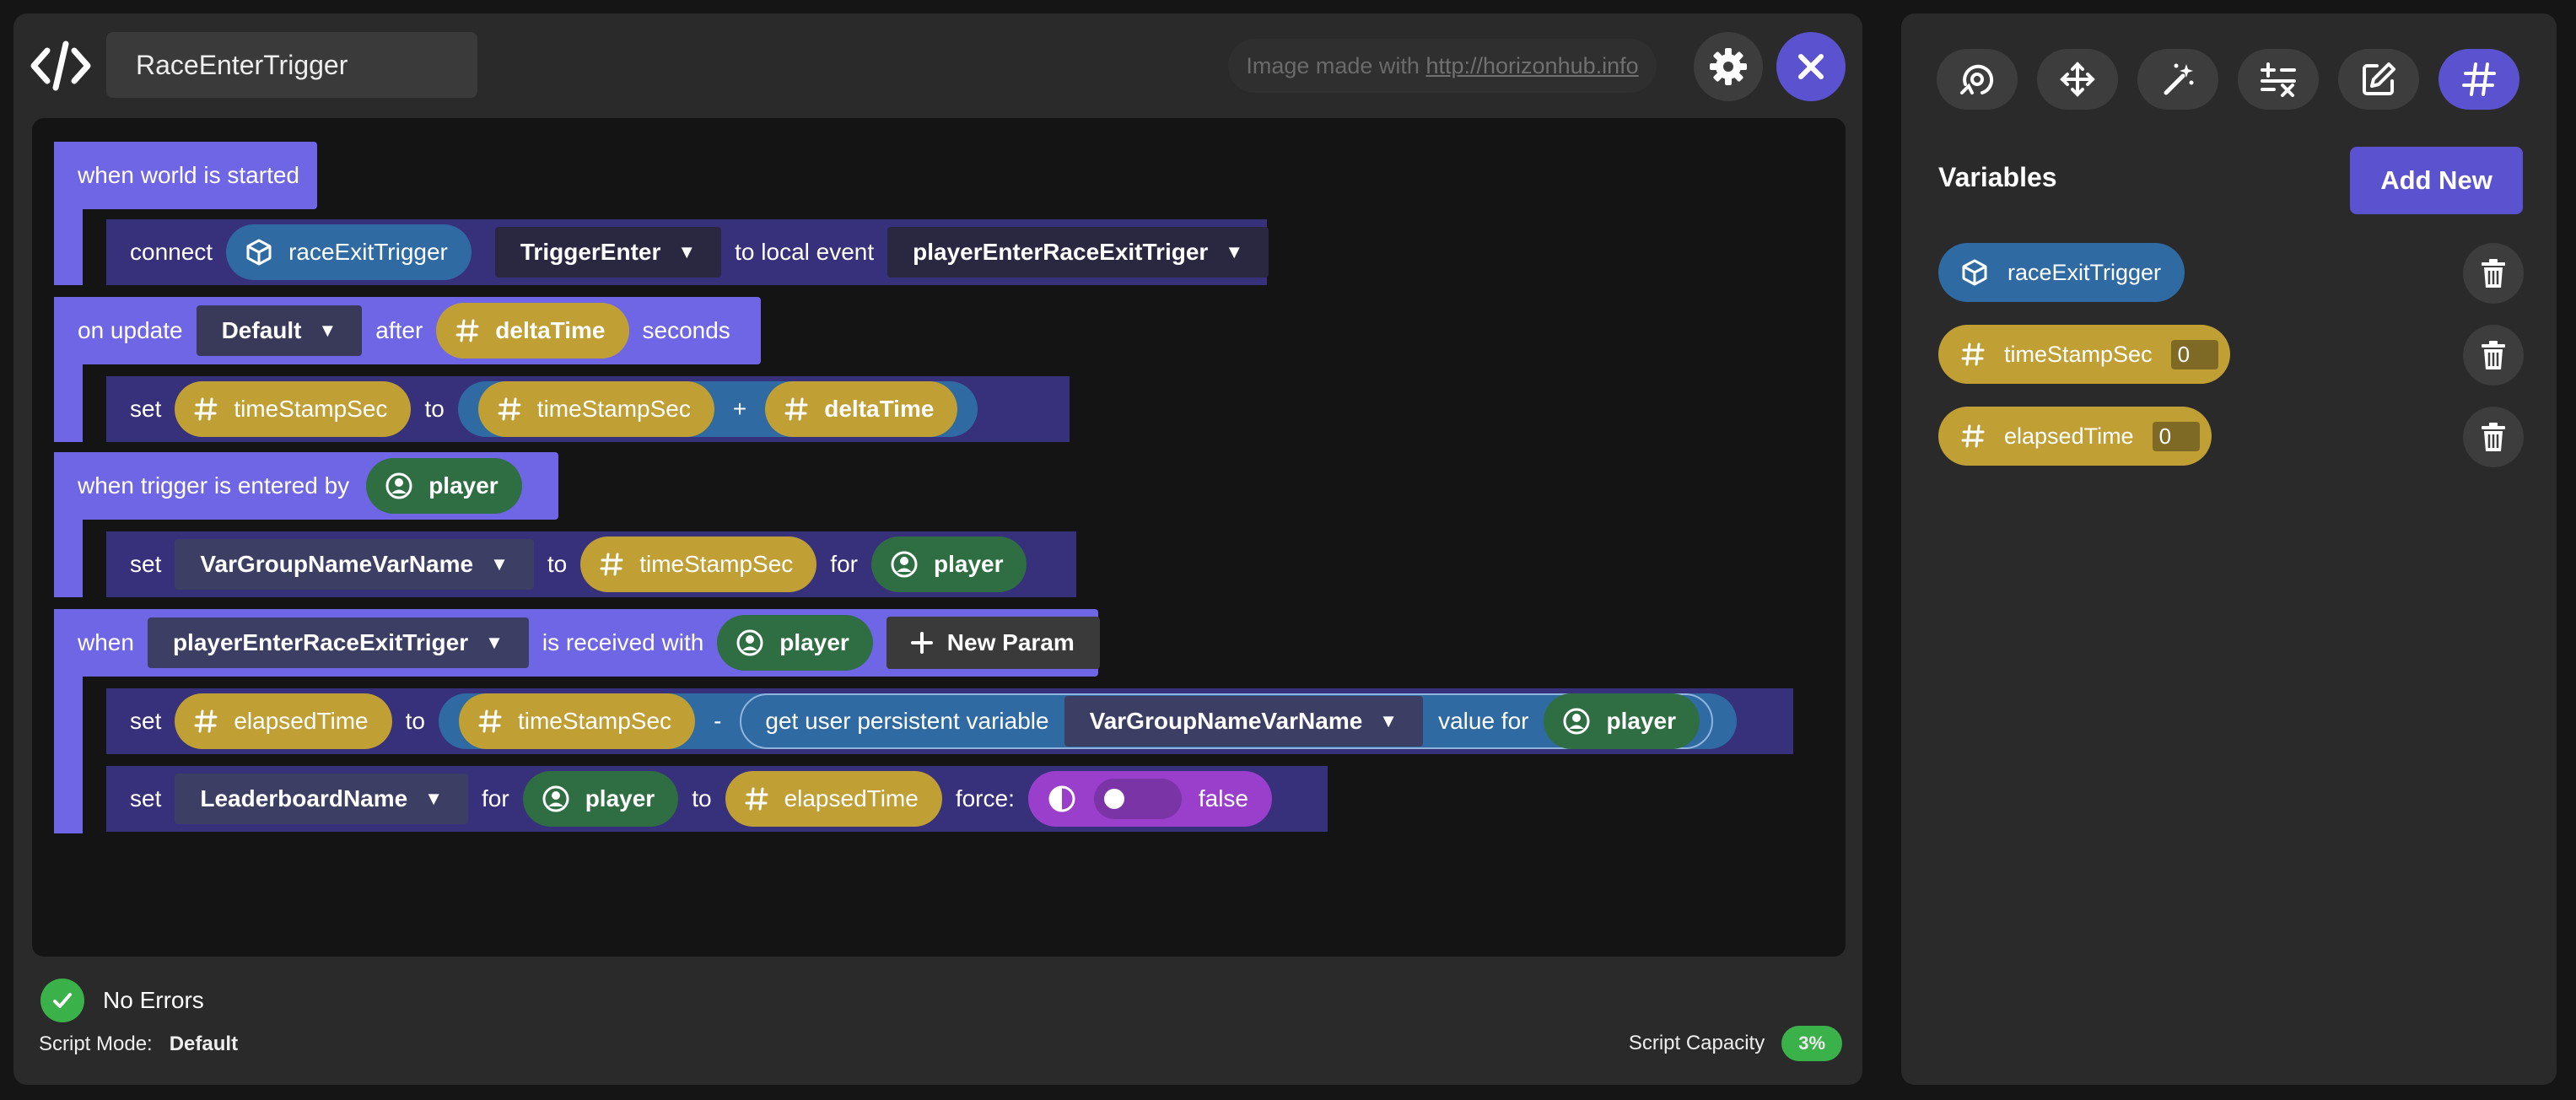  I want to click on object-name: raceExitTrigger, so click(368, 252).